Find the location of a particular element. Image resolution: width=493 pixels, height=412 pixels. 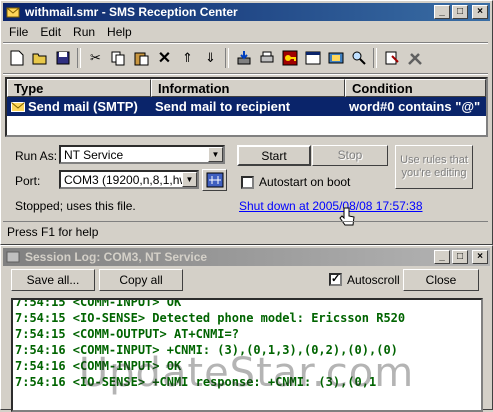

port-settings-button is located at coordinates (214, 180).